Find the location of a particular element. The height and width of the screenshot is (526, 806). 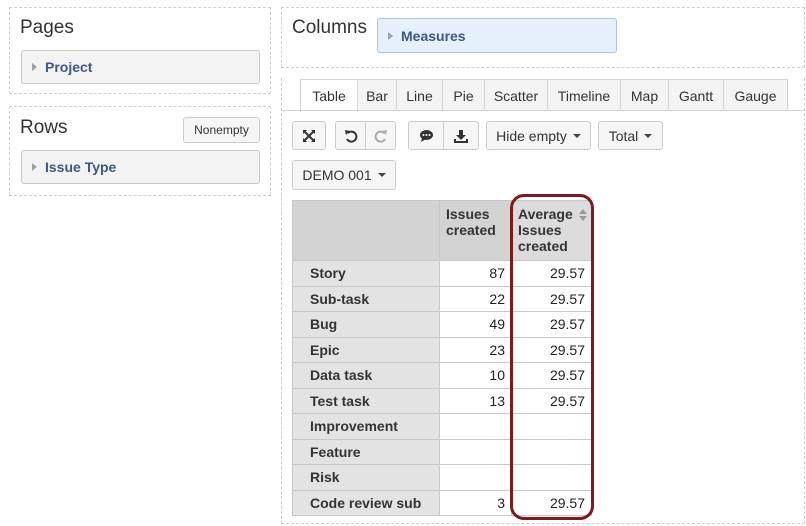

chip-label: Issue Type is located at coordinates (81, 167).